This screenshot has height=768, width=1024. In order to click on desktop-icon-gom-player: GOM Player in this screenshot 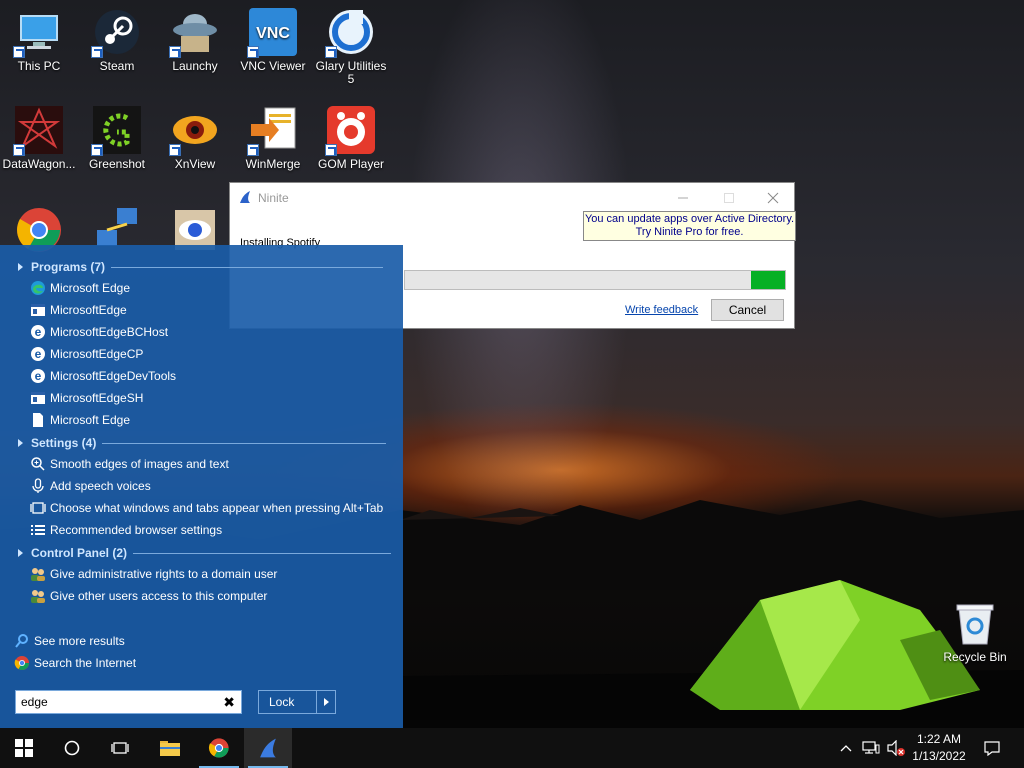, I will do `click(351, 138)`.